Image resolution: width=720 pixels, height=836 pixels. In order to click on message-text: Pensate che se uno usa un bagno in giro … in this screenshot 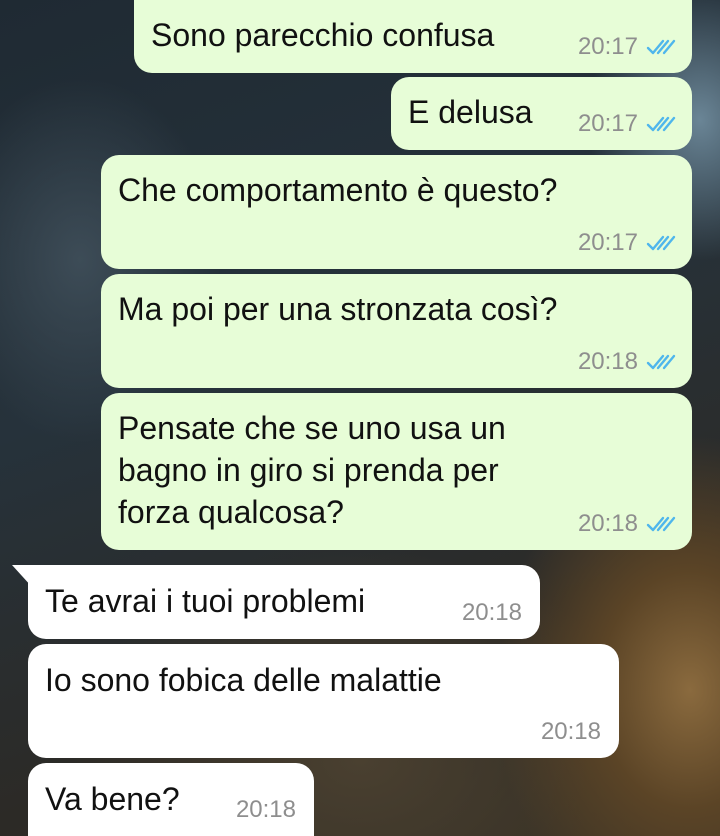, I will do `click(312, 470)`.